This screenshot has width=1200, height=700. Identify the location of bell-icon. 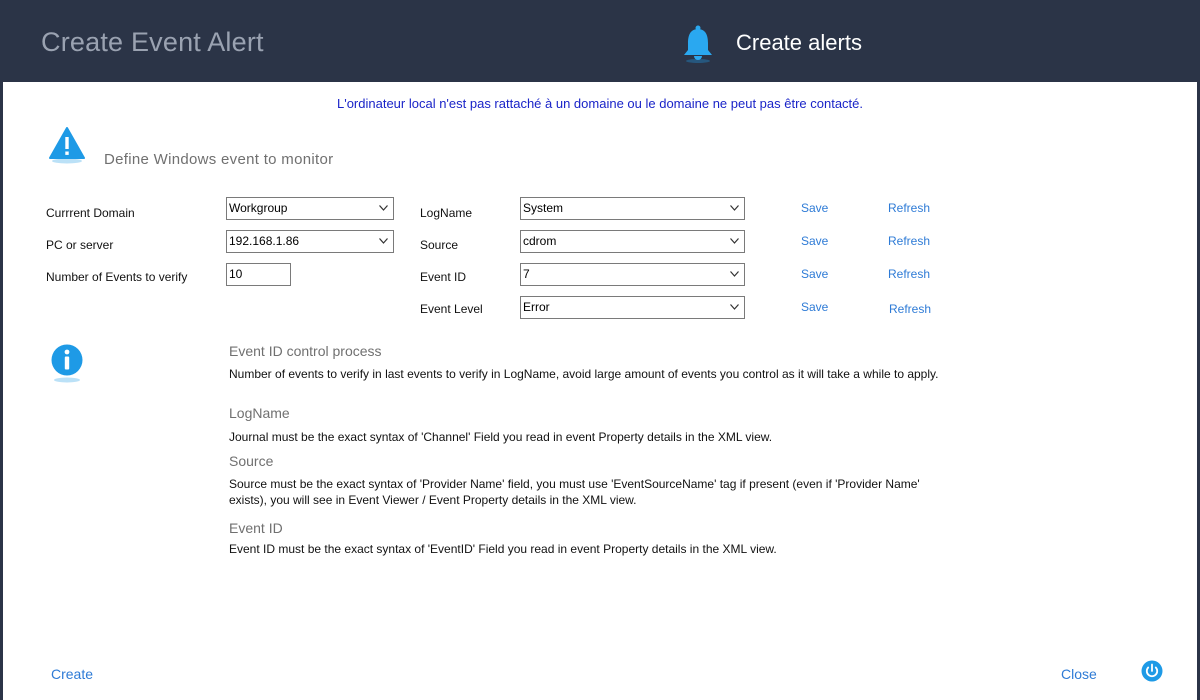
(698, 44).